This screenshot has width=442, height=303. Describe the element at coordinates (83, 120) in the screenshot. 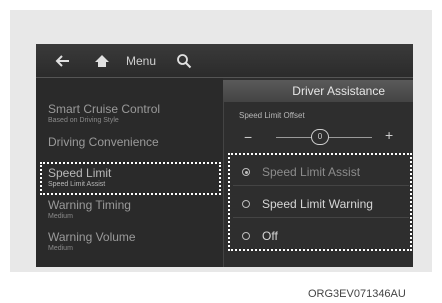

I see `menu-item-sub: Based on Driving Style` at that location.